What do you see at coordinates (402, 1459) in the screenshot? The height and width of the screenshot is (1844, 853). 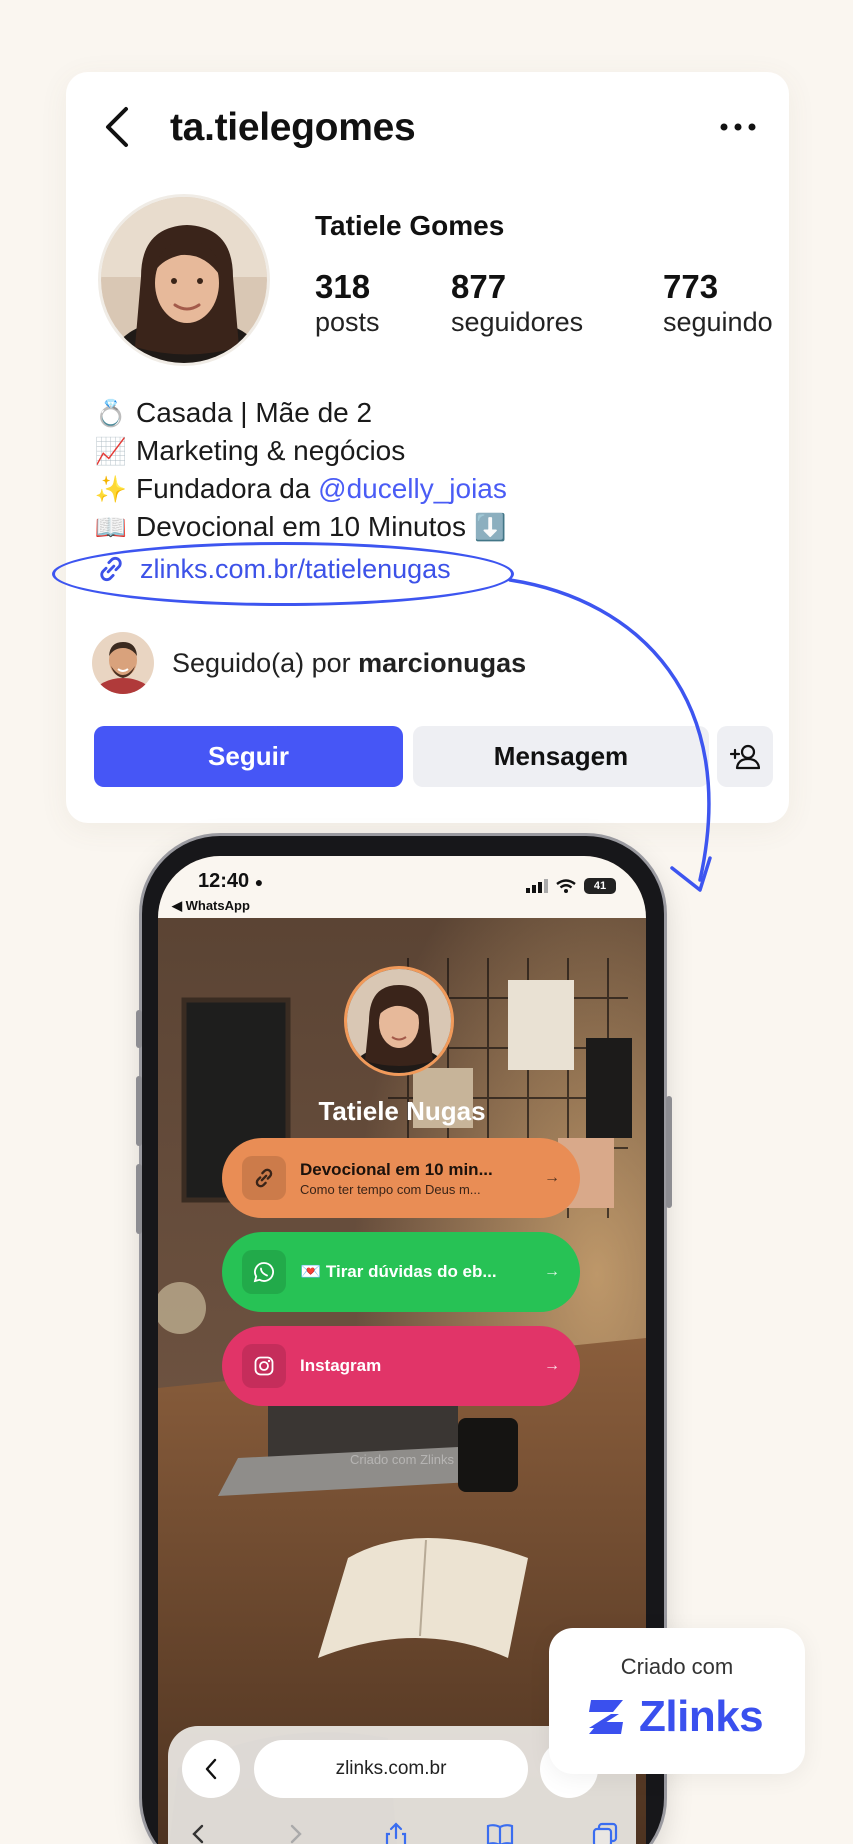 I see `zlinks-credit: Criado com Zlinks` at bounding box center [402, 1459].